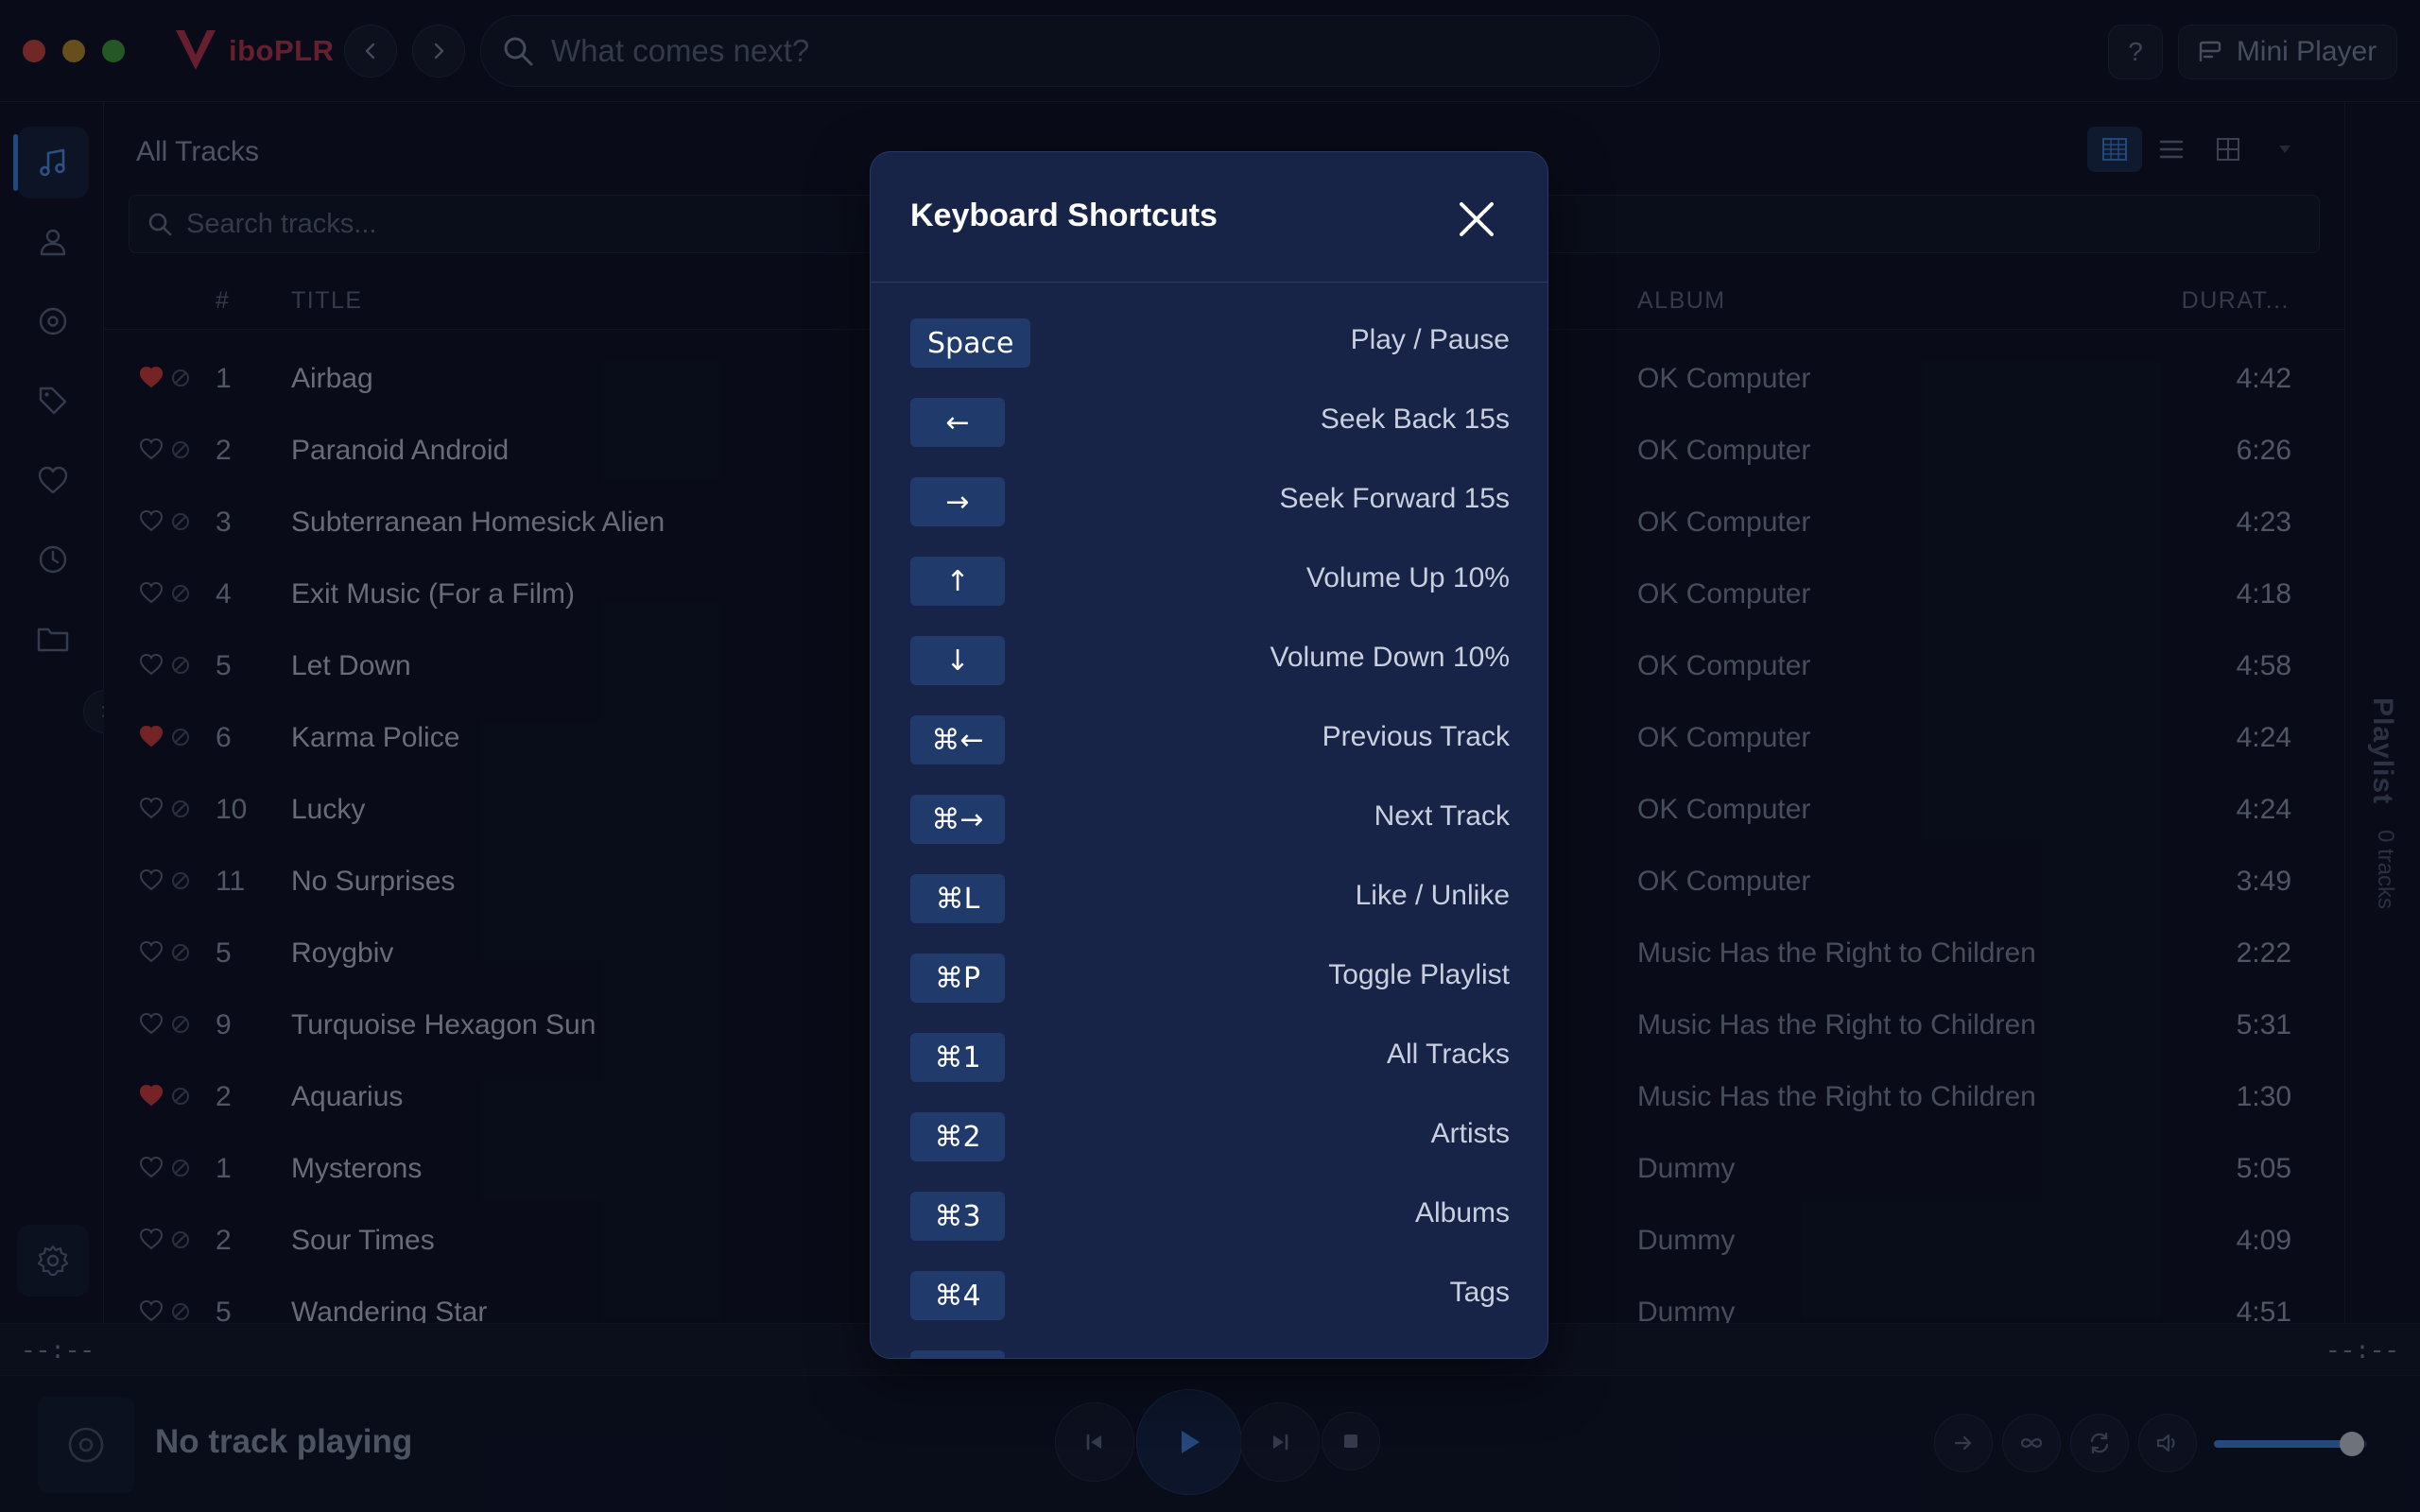 Image resolution: width=2420 pixels, height=1512 pixels. I want to click on shortcut-row: ⌘1 All Tracks, so click(1209, 1057).